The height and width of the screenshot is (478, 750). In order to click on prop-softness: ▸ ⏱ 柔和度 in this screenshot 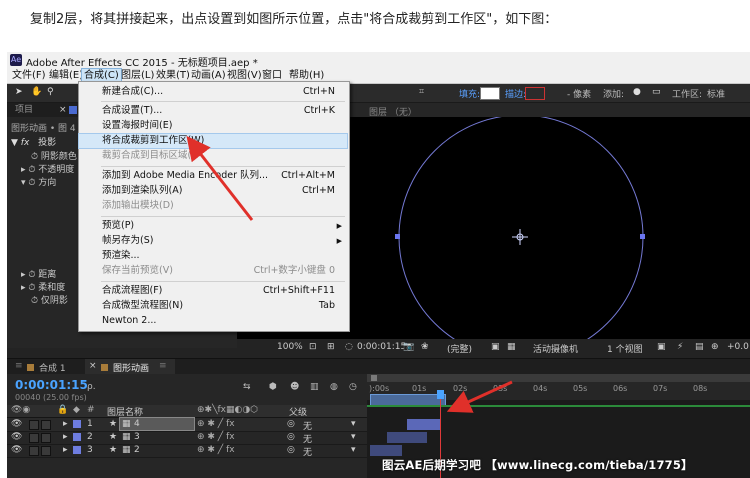, I will do `click(43, 286)`.